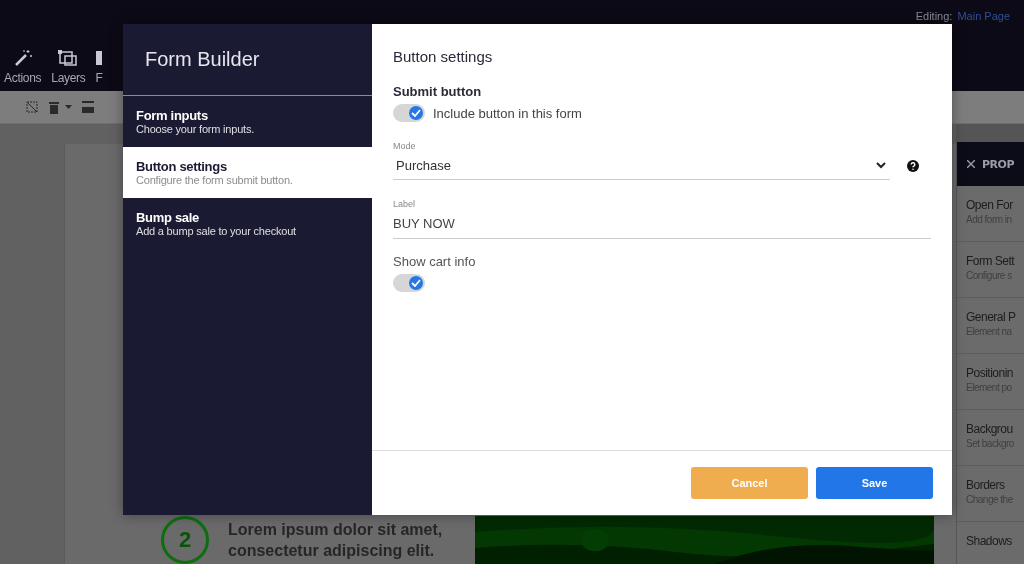 The height and width of the screenshot is (564, 1024). What do you see at coordinates (934, 16) in the screenshot?
I see `editing-label: Editing:` at bounding box center [934, 16].